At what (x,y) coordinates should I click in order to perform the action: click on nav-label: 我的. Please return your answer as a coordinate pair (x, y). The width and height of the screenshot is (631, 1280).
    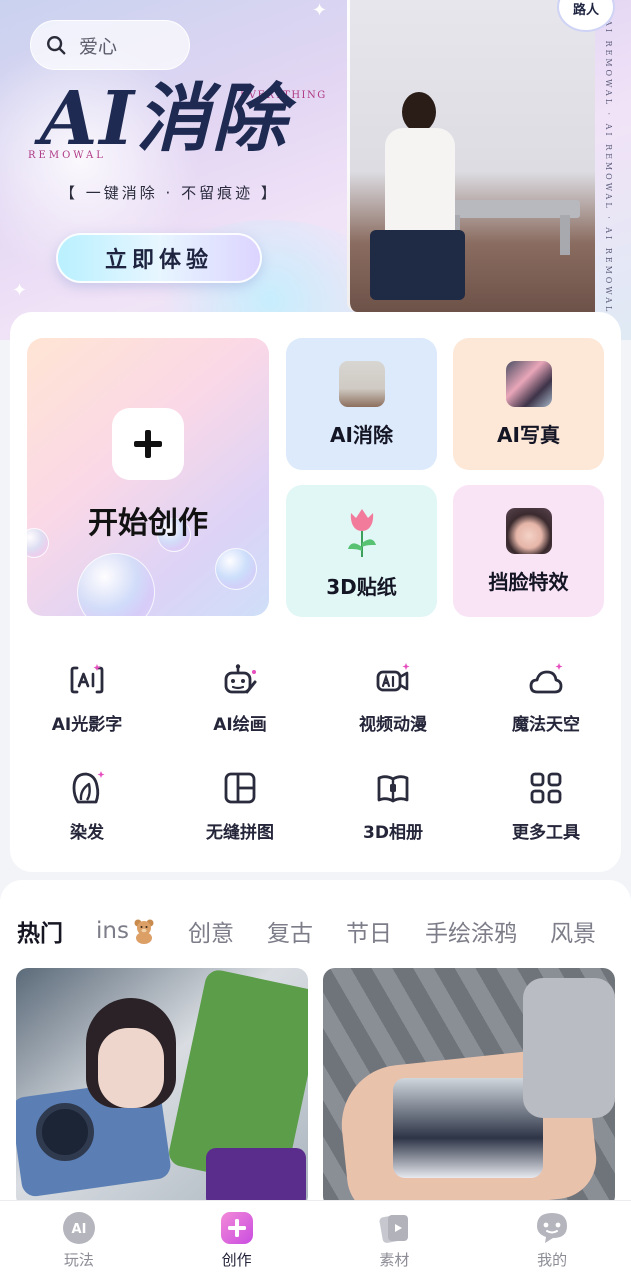
    Looking at the image, I should click on (552, 1260).